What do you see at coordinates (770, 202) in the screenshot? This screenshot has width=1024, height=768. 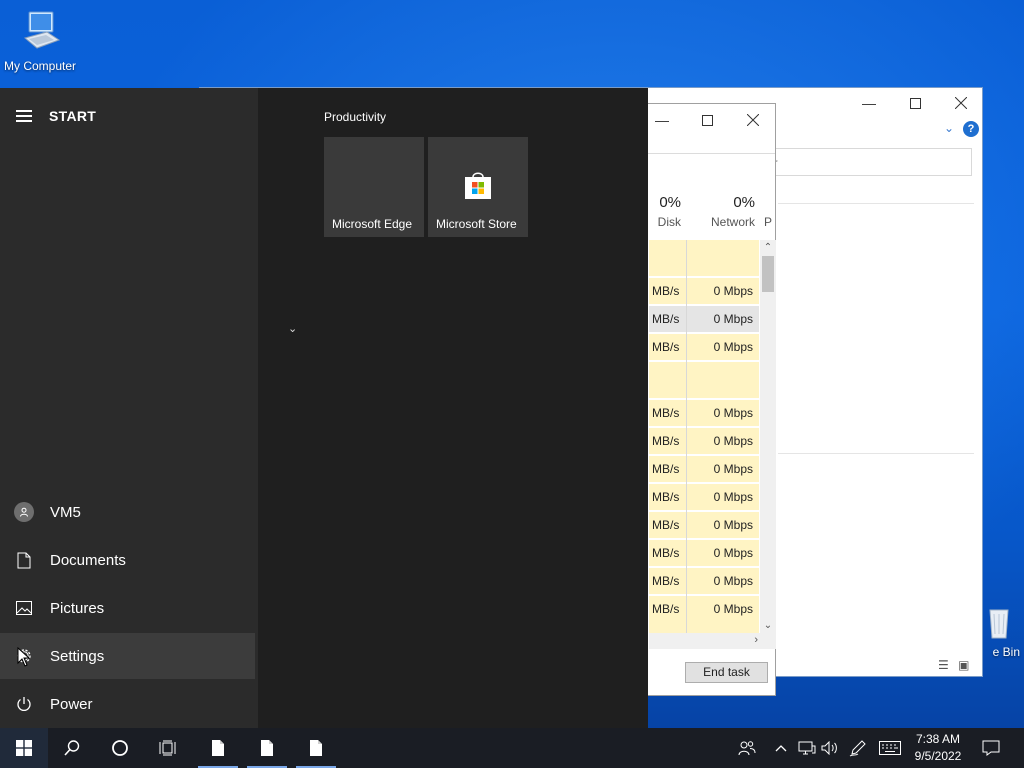 I see `power-percent` at bounding box center [770, 202].